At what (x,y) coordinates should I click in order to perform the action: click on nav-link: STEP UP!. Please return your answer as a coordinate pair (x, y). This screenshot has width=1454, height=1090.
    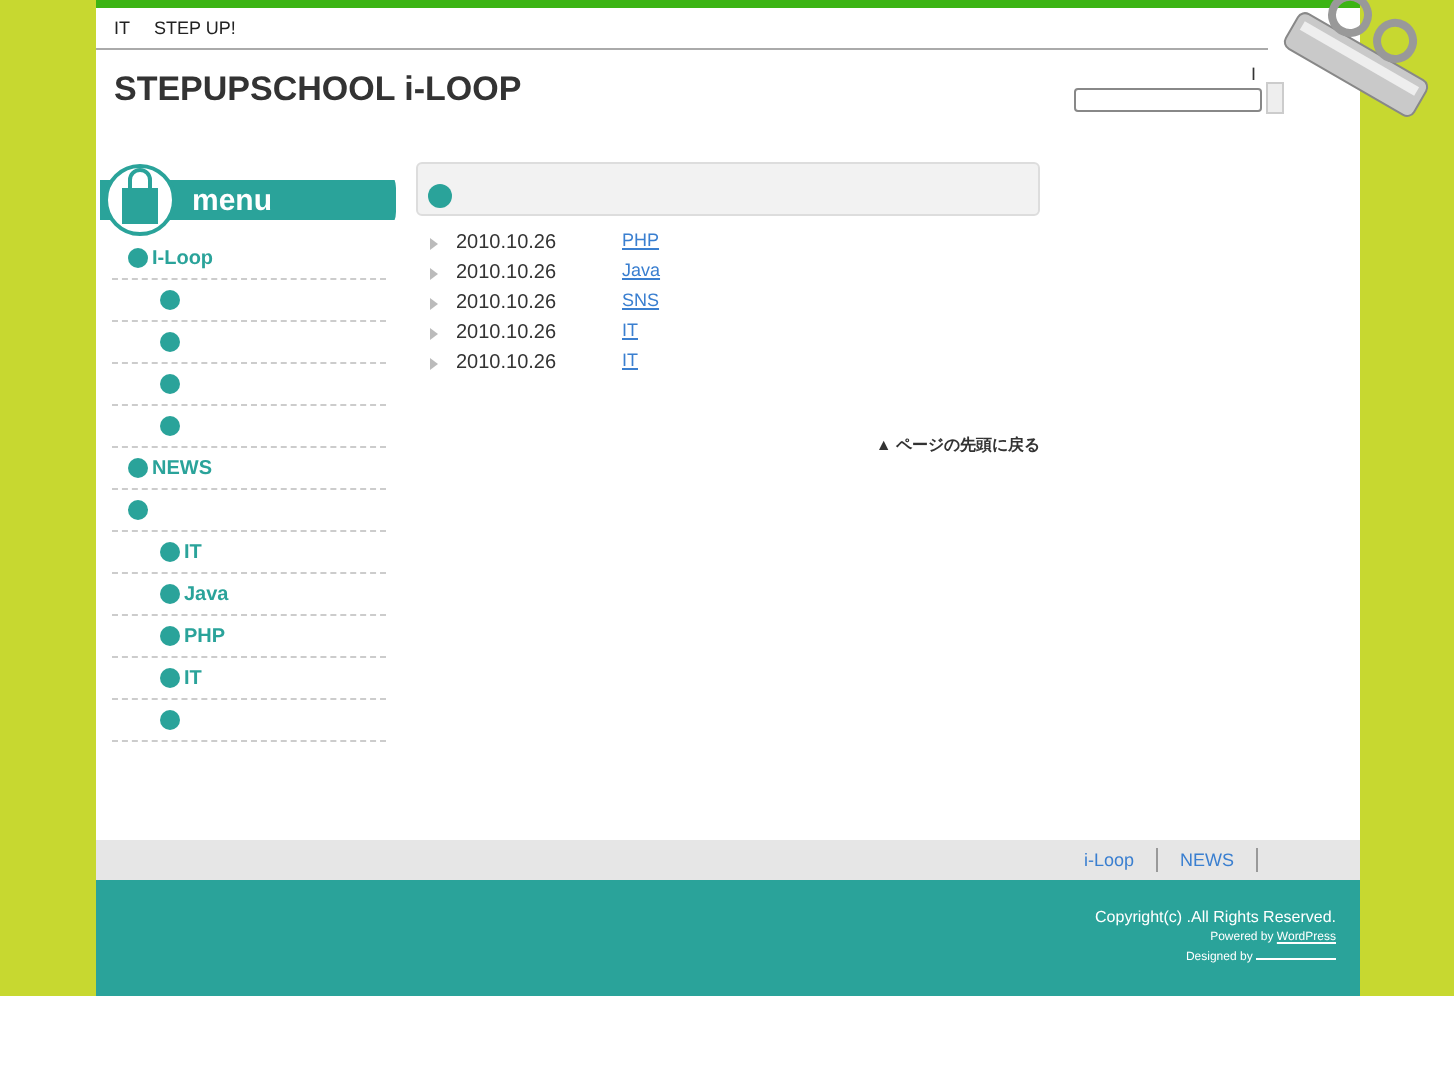
    Looking at the image, I should click on (195, 33).